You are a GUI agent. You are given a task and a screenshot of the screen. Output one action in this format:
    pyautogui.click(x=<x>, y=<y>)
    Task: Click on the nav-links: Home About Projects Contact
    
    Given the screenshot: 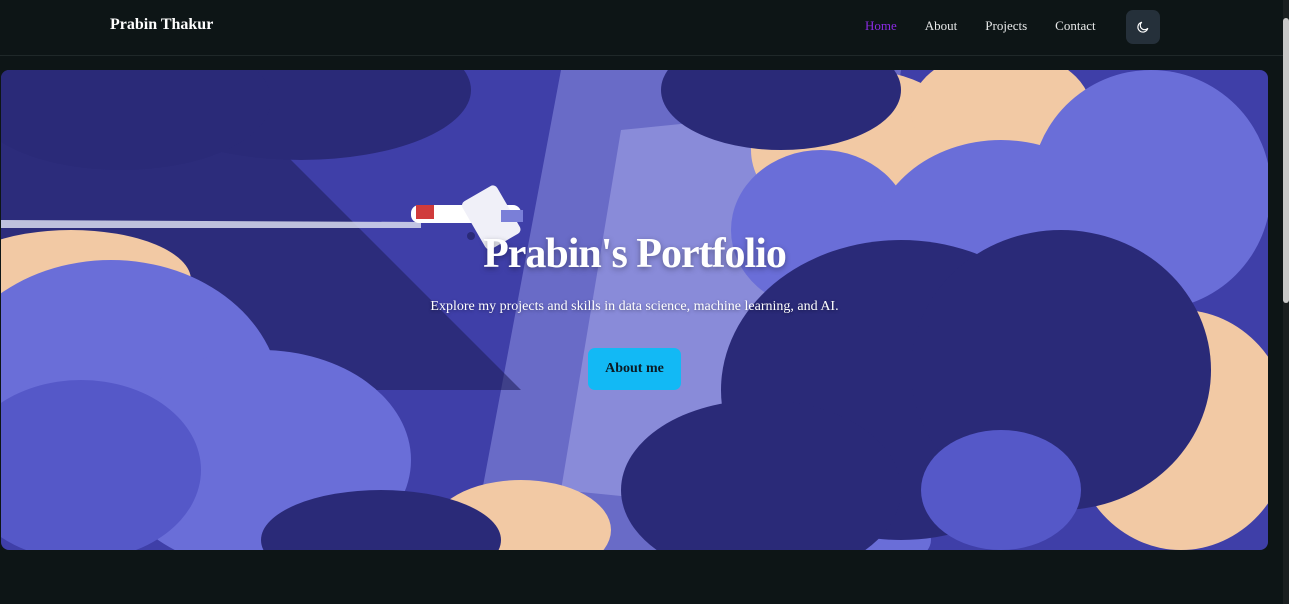 What is the action you would take?
    pyautogui.click(x=980, y=26)
    